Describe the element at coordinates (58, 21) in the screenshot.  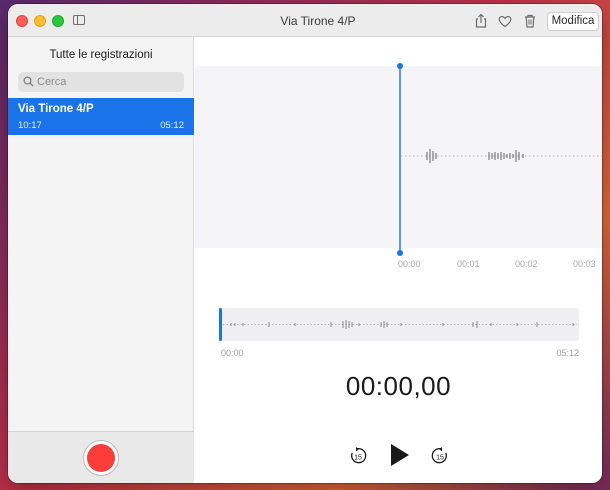
I see `zoom-button` at that location.